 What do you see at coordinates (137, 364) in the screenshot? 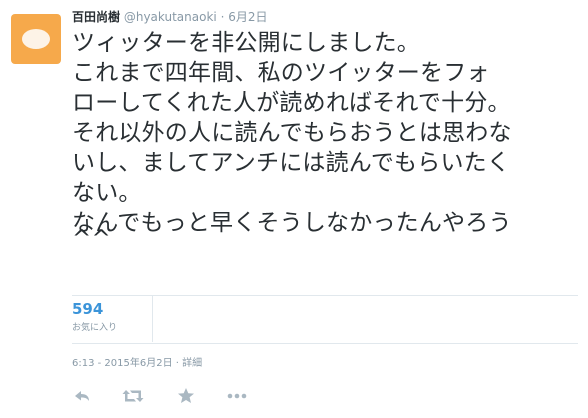
I see `tweet-timestamp: 6:13 - 2015年6月2日 · 詳細` at bounding box center [137, 364].